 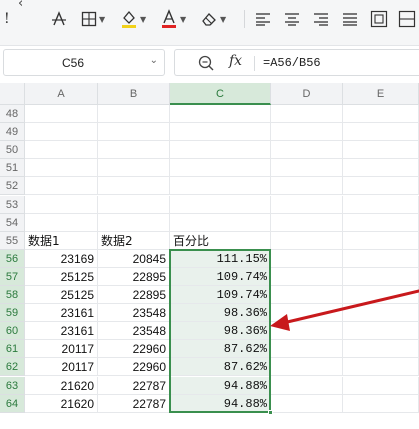 I want to click on cell-c63: 94.88%, so click(x=220, y=385).